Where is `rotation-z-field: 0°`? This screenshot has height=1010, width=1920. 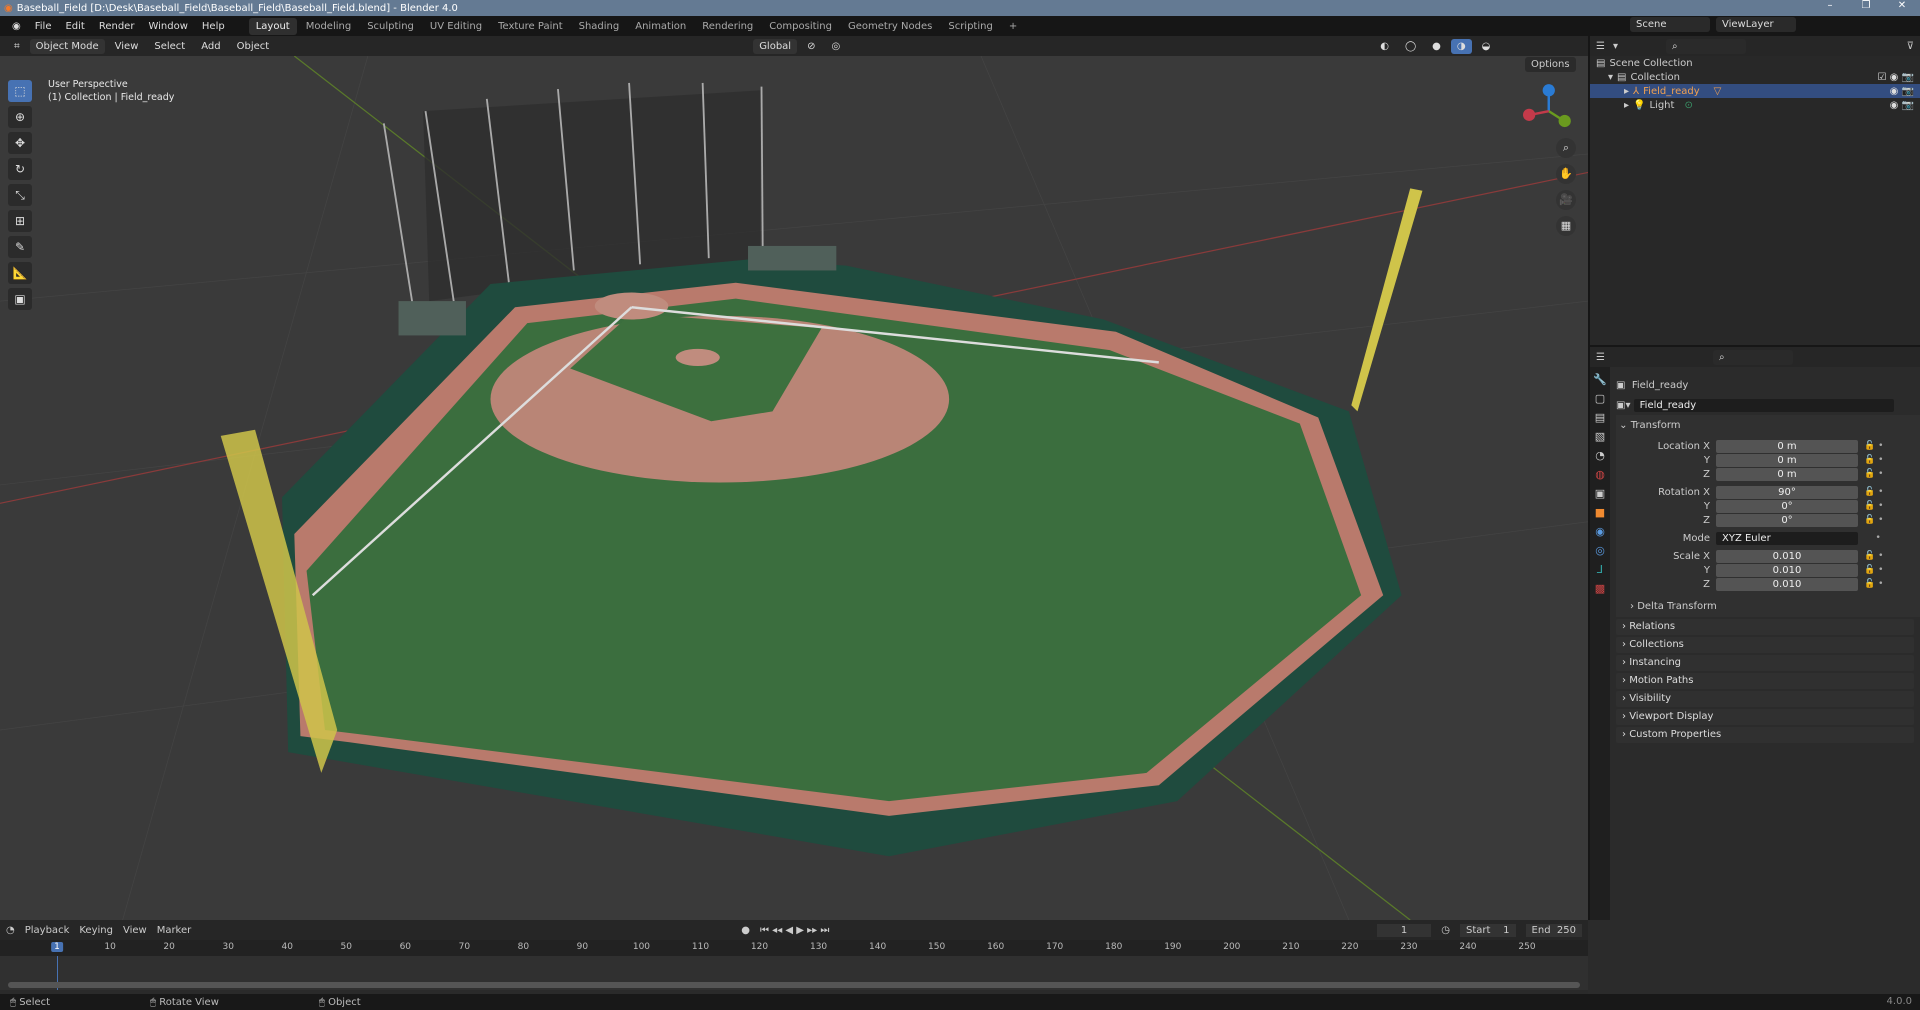
rotation-z-field: 0° is located at coordinates (1787, 520).